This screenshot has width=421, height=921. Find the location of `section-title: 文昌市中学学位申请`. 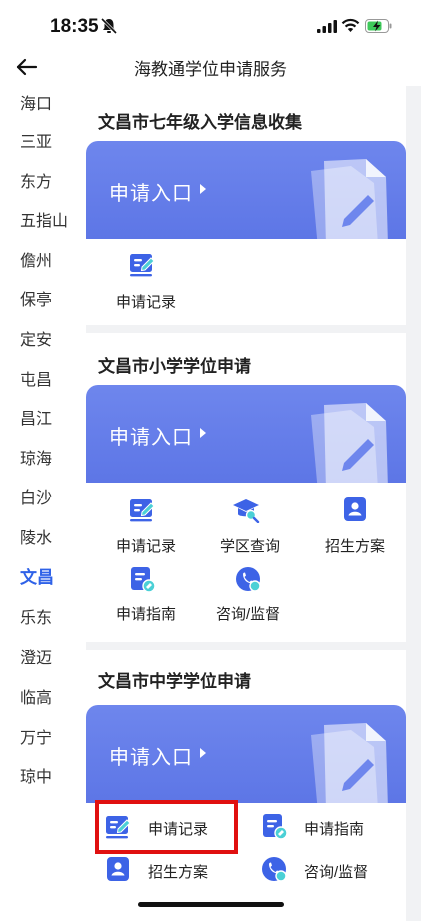

section-title: 文昌市中学学位申请 is located at coordinates (174, 681).